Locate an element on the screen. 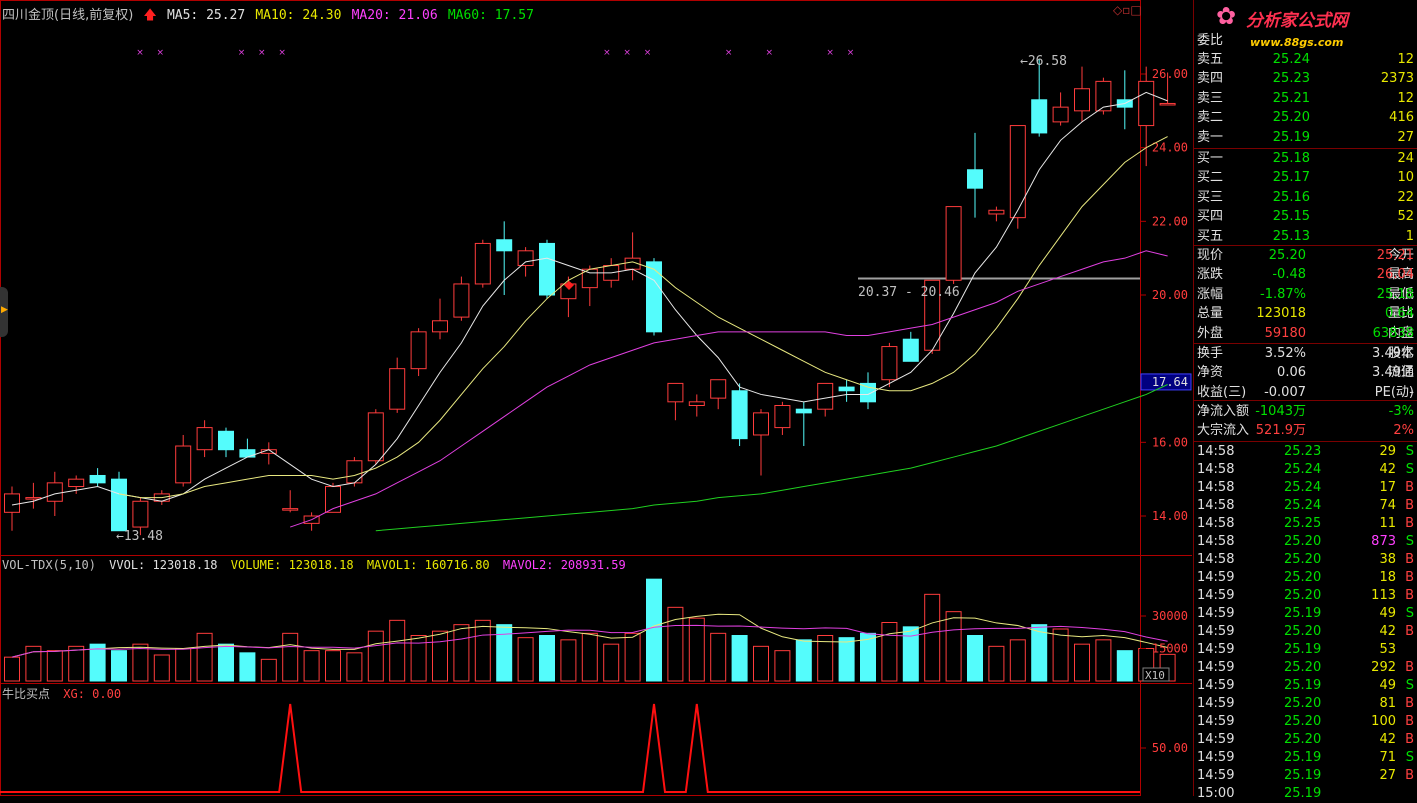 The image size is (1417, 803). buy-row: 买三 25.16 22 is located at coordinates (1305, 198).